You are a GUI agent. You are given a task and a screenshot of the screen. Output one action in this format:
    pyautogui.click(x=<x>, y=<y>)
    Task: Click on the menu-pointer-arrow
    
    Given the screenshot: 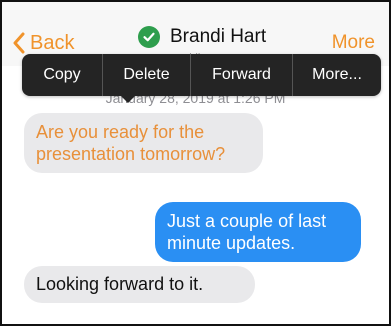 What is the action you would take?
    pyautogui.click(x=128, y=98)
    